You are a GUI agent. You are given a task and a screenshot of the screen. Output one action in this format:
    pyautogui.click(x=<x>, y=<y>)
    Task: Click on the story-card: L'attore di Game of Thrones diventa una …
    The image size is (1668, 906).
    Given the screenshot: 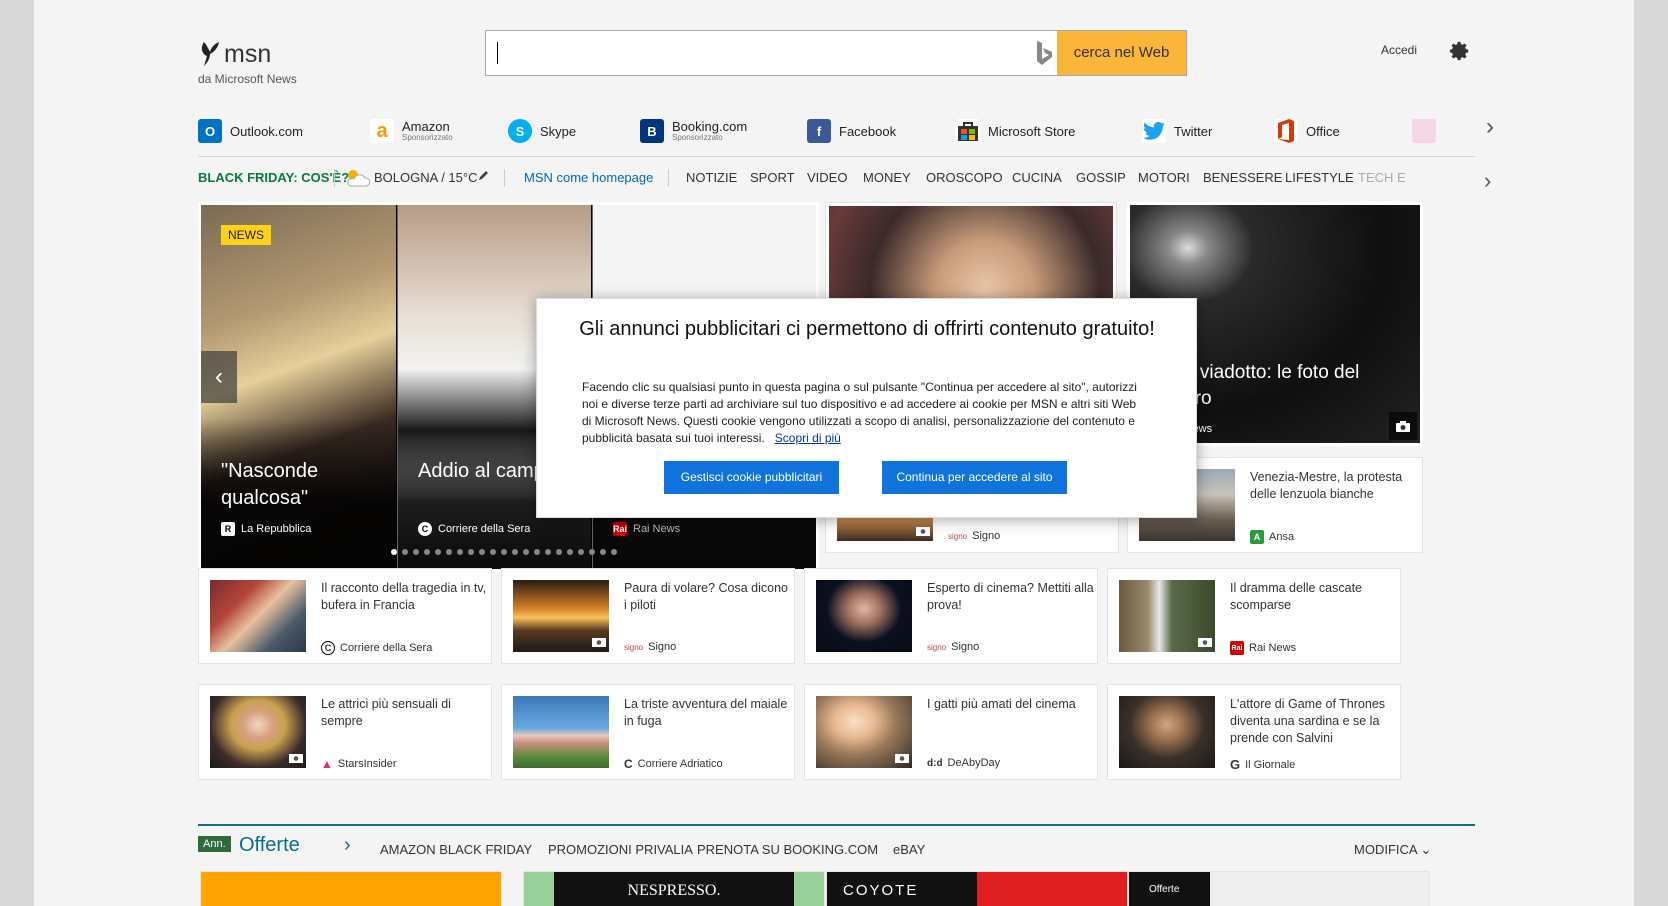 What is the action you would take?
    pyautogui.click(x=1254, y=732)
    